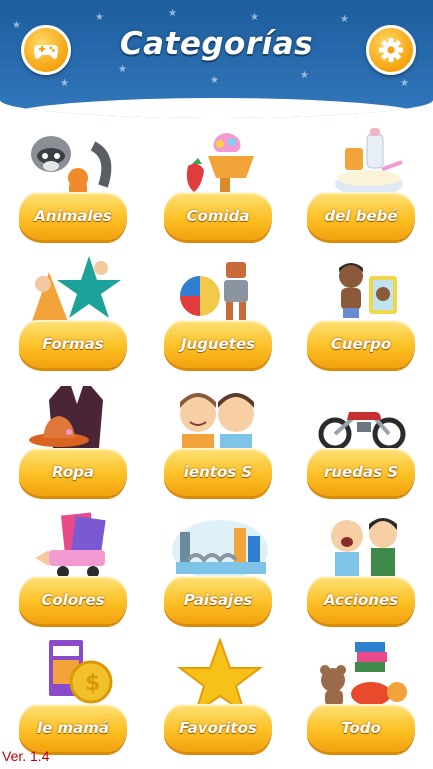 This screenshot has width=433, height=769. I want to click on category-button: Todo, so click(361, 728).